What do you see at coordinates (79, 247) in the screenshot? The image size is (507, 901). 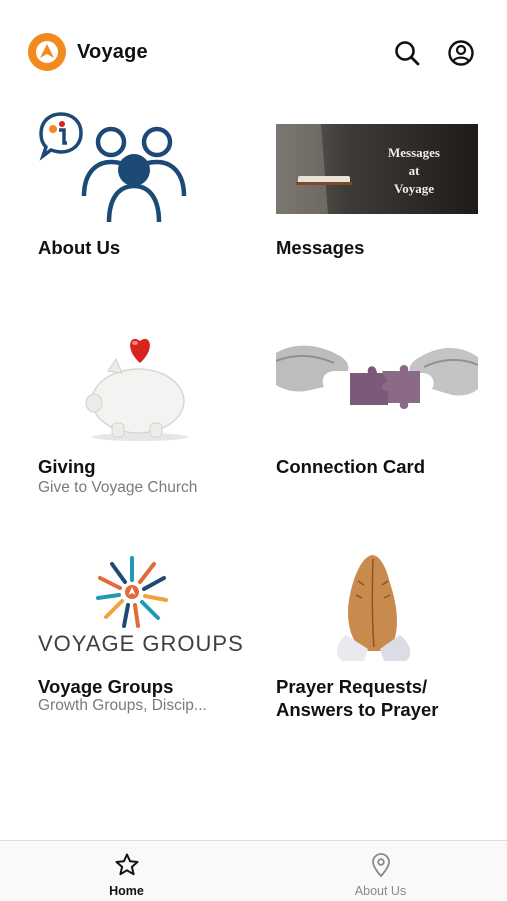 I see `tile-title: About Us` at bounding box center [79, 247].